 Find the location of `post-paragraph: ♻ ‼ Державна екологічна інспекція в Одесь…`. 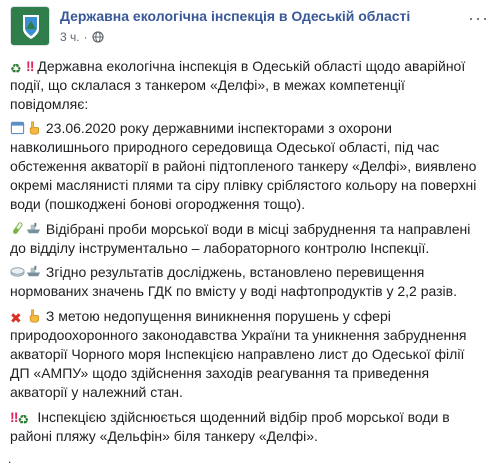

post-paragraph: ♻ ‼ Державна екологічна інспекція в Одесь… is located at coordinates (245, 85).